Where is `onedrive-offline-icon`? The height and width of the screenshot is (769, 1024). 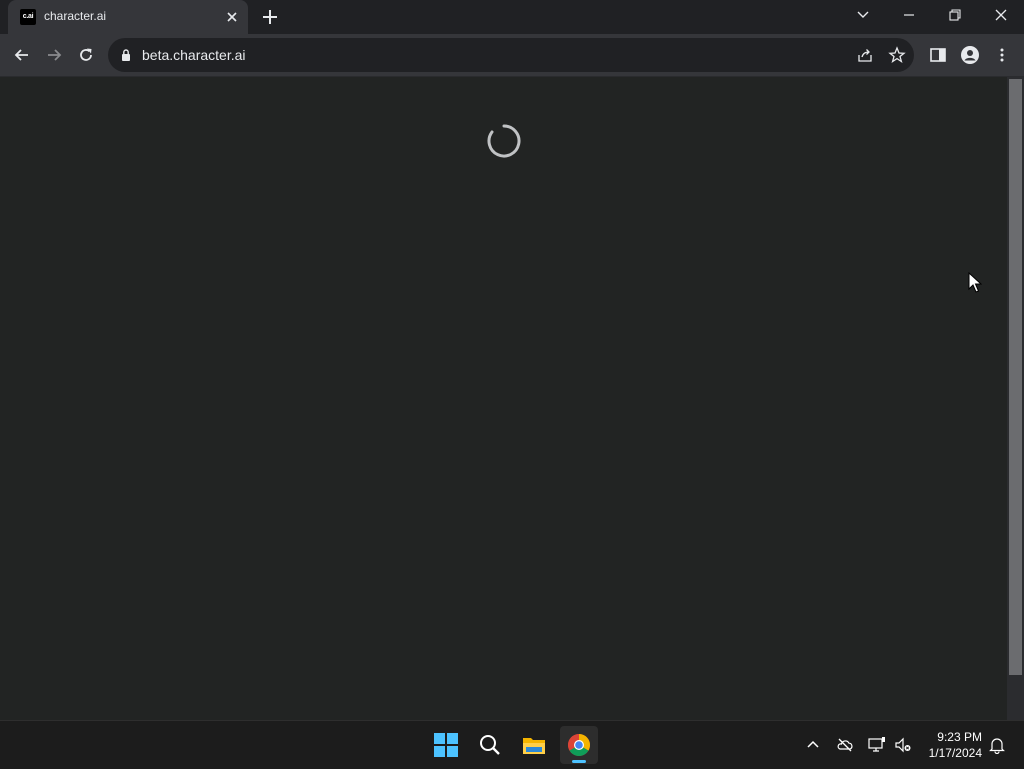 onedrive-offline-icon is located at coordinates (845, 745).